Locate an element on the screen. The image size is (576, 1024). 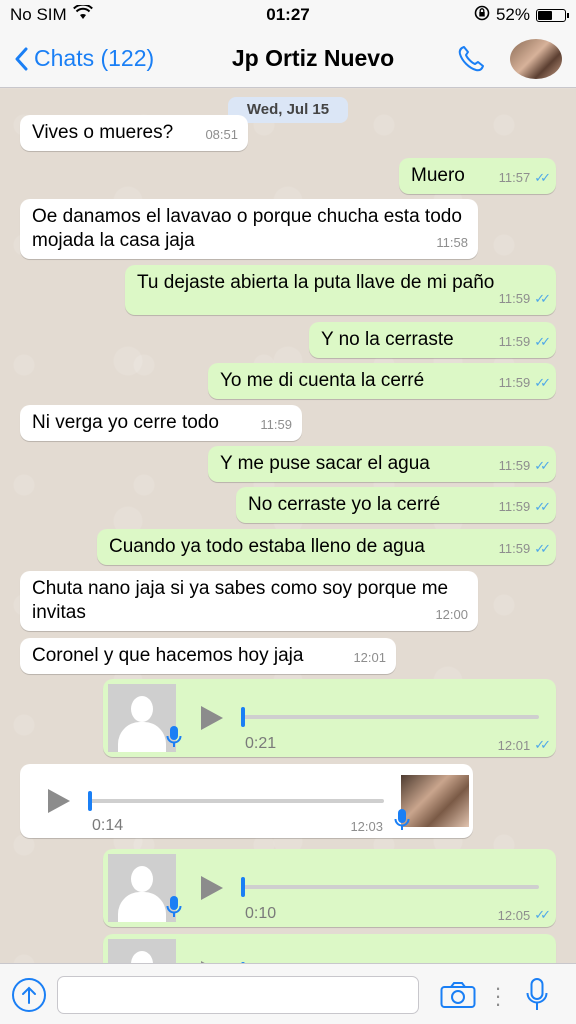
message-time: 12:01 ✓✓ is located at coordinates (524, 745).